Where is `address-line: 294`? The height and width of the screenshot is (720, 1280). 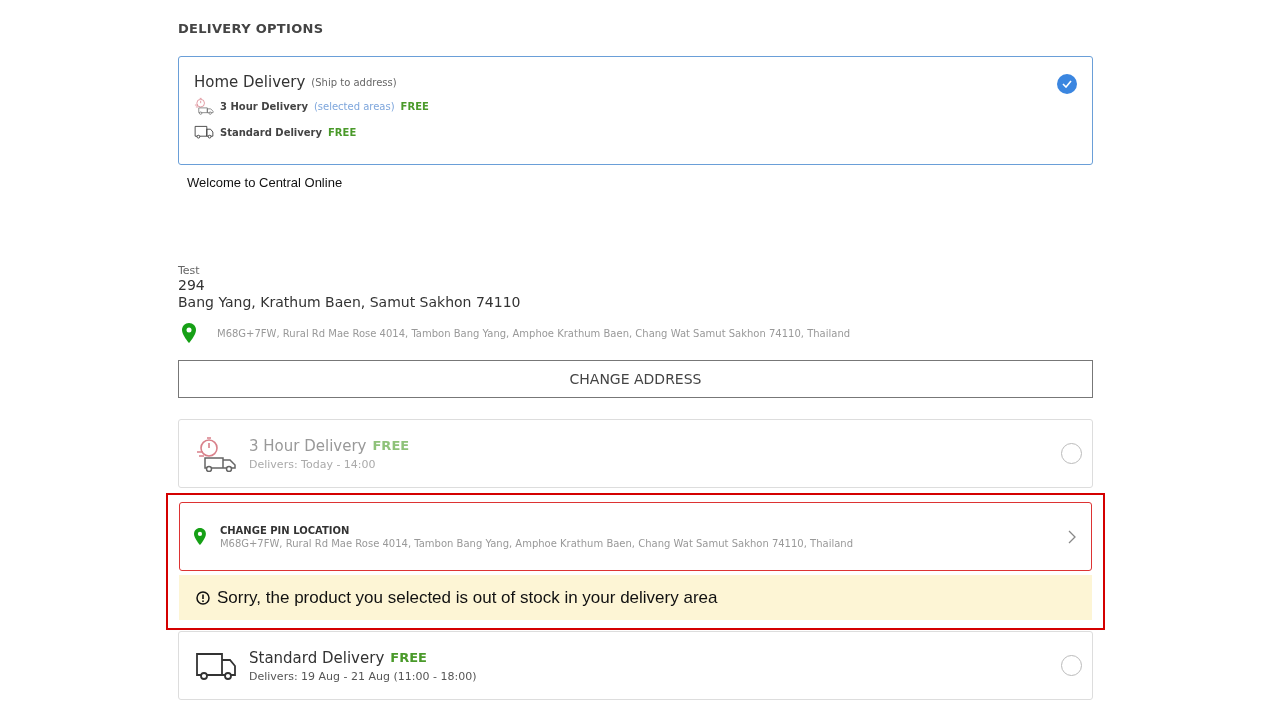 address-line: 294 is located at coordinates (192, 285).